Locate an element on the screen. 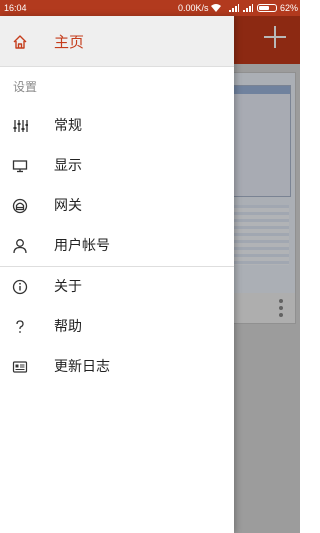 Image resolution: width=320 pixels, height=533 pixels. drawer-item-label: 帮助 is located at coordinates (68, 327).